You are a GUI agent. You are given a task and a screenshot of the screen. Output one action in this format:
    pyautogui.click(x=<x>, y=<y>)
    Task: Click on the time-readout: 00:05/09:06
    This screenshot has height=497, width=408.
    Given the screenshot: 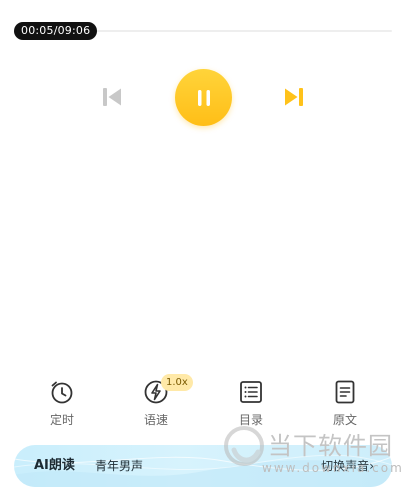 What is the action you would take?
    pyautogui.click(x=56, y=31)
    